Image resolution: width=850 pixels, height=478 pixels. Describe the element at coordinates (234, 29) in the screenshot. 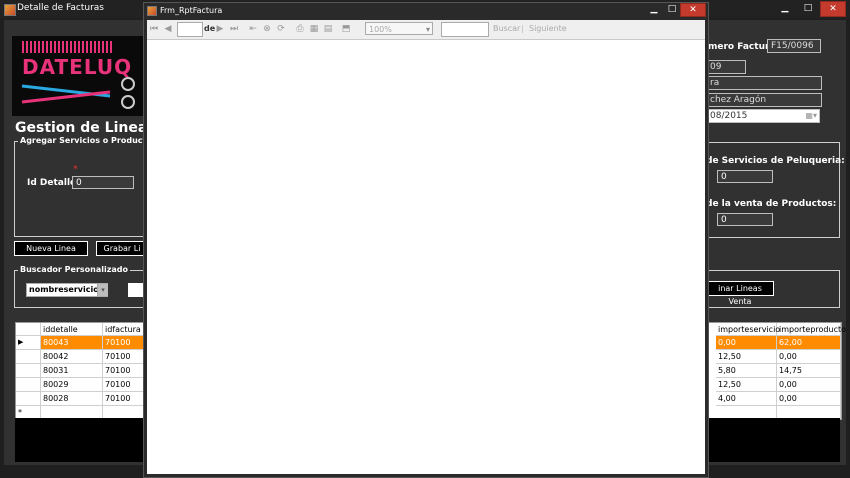

I see `last-page-icon: ⏭` at that location.